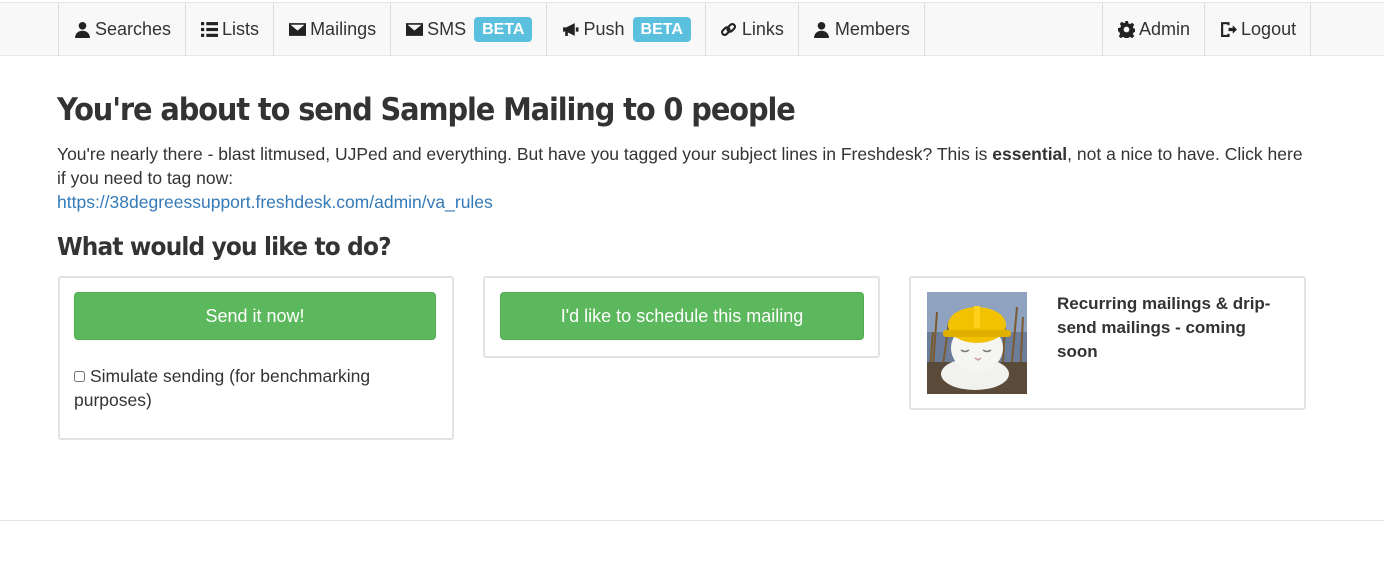 Image resolution: width=1384 pixels, height=562 pixels. I want to click on nav-mailings-label: Mailings, so click(343, 29).